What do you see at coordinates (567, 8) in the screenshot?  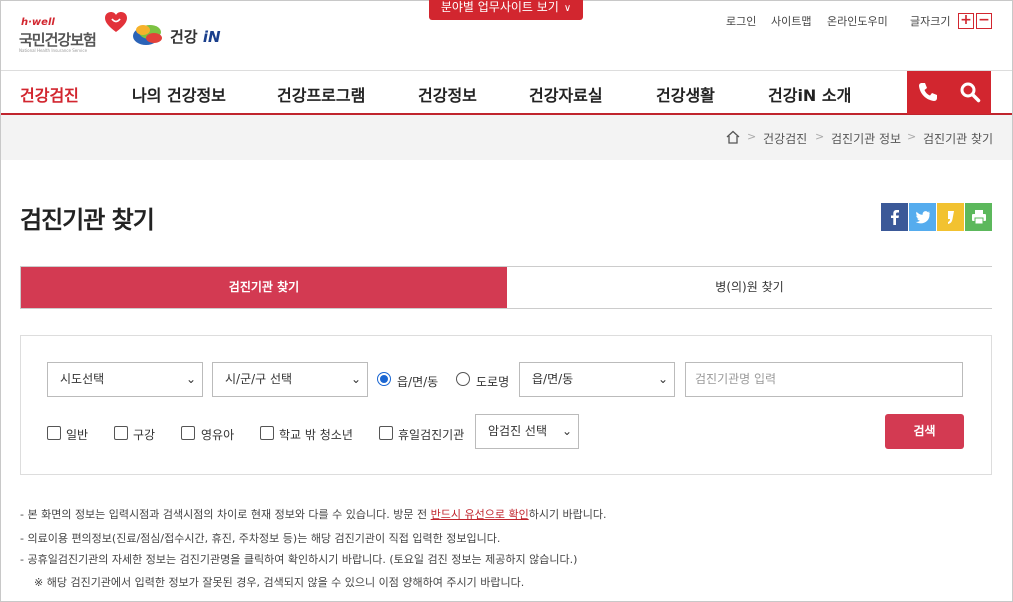 I see `chevron-down-icon: ∨` at bounding box center [567, 8].